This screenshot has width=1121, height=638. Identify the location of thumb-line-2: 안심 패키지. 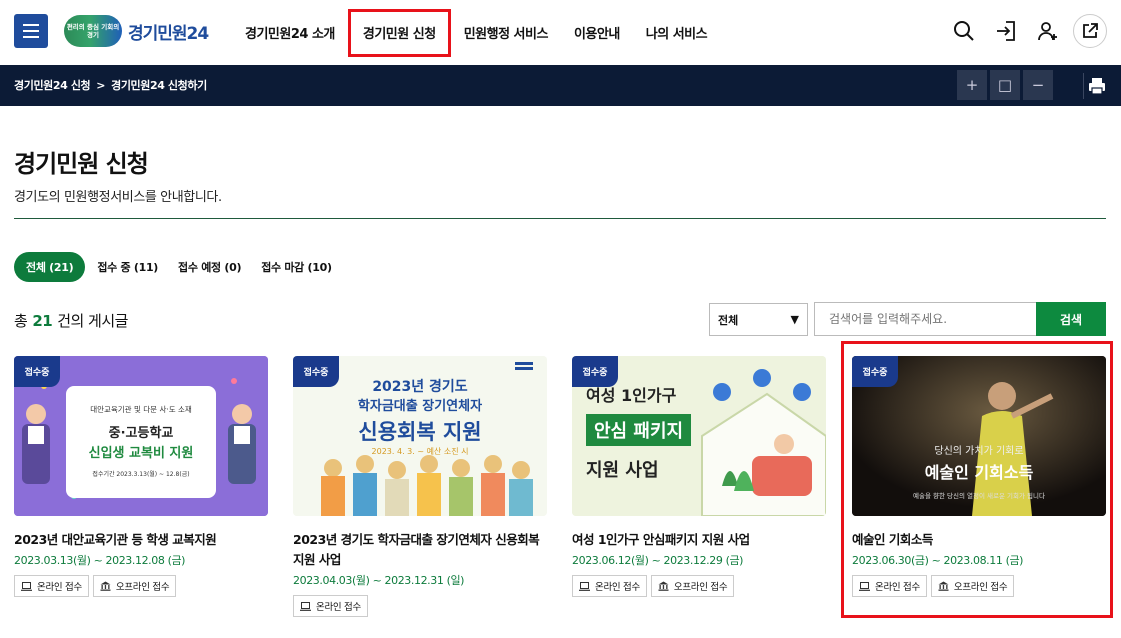
(639, 430).